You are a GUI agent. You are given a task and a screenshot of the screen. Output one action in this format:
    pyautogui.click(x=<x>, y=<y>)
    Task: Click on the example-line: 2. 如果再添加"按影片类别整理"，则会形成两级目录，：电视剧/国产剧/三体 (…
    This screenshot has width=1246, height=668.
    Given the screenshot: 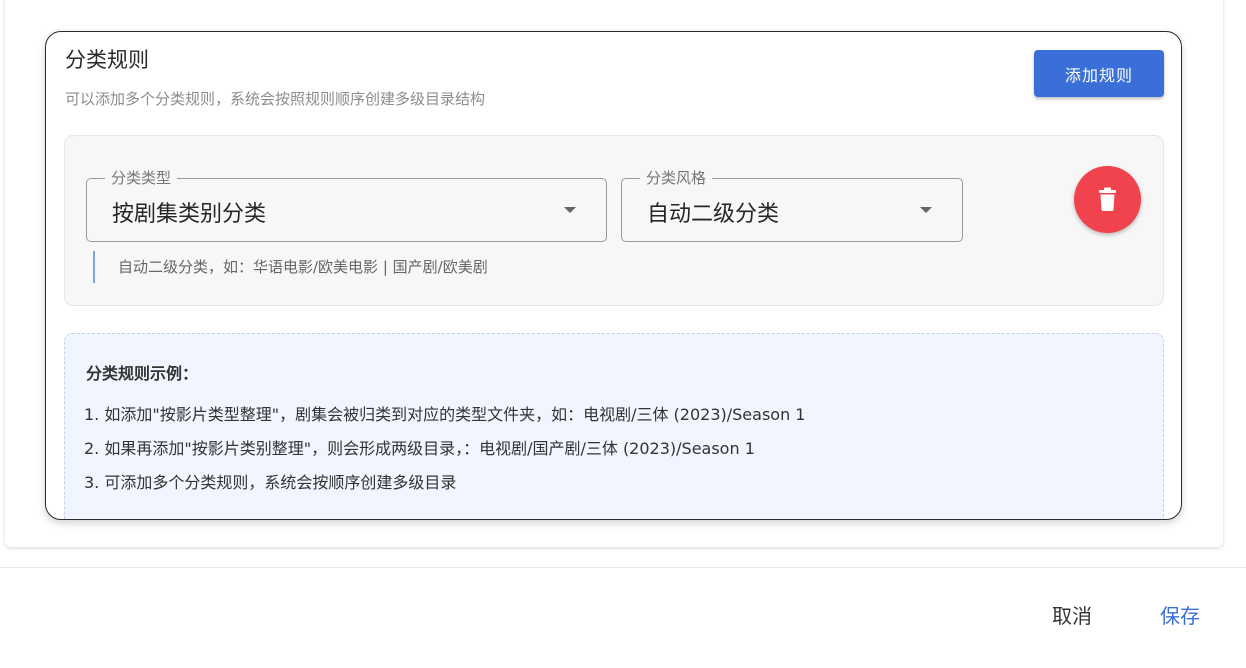 What is the action you would take?
    pyautogui.click(x=419, y=448)
    